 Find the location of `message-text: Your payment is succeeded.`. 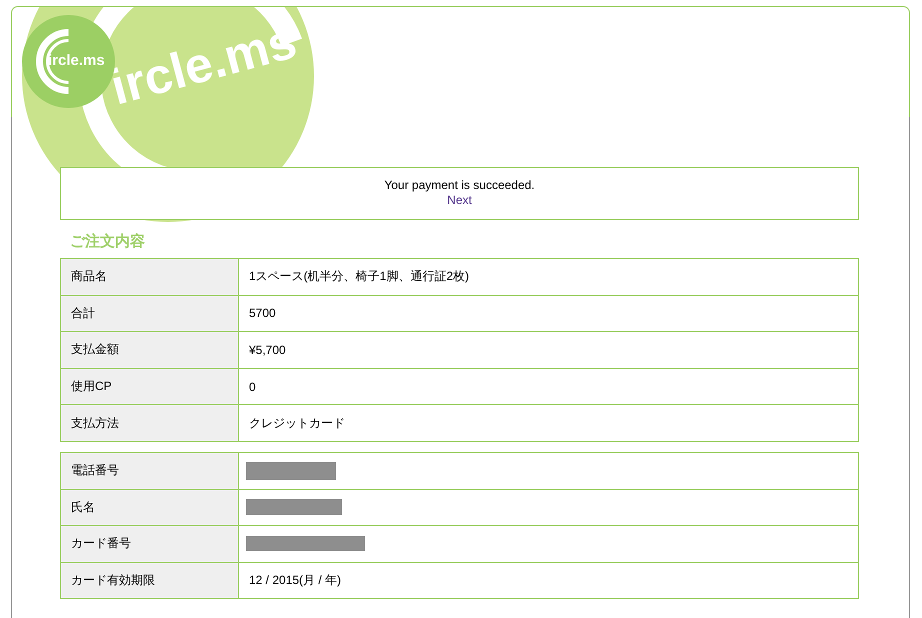

message-text: Your payment is succeeded. is located at coordinates (459, 185).